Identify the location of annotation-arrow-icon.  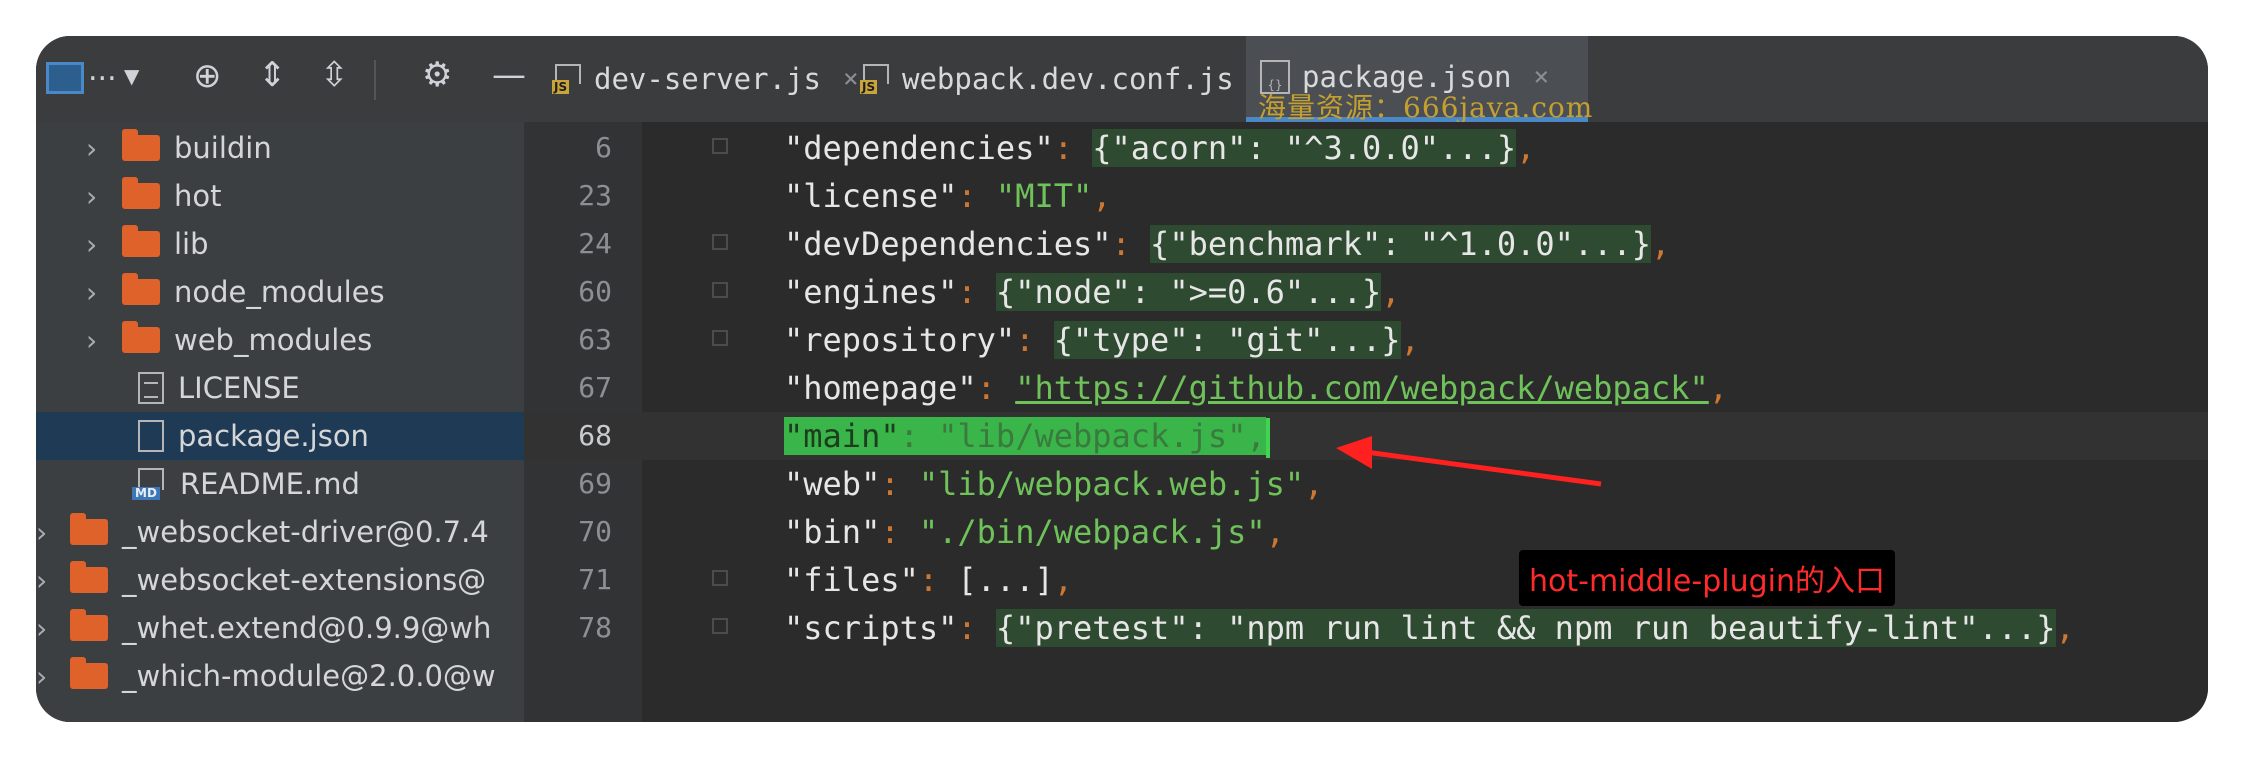
(1469, 461).